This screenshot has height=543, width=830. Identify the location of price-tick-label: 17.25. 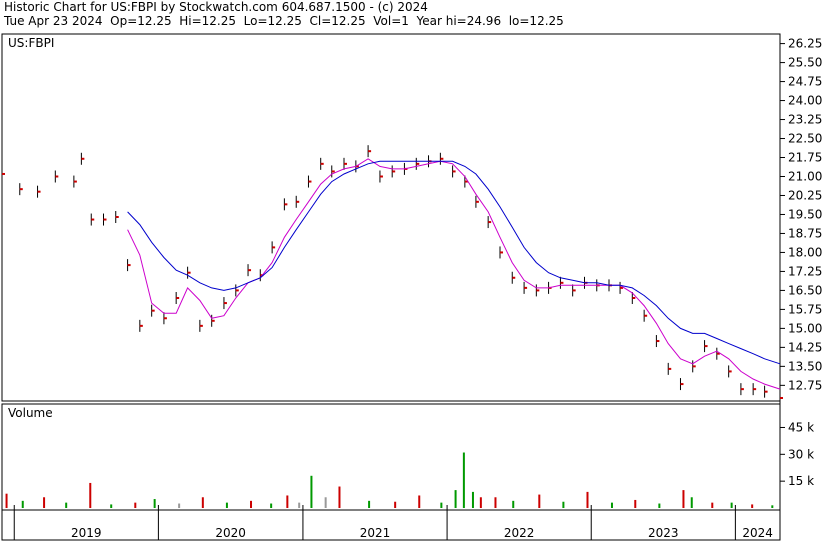
(805, 271).